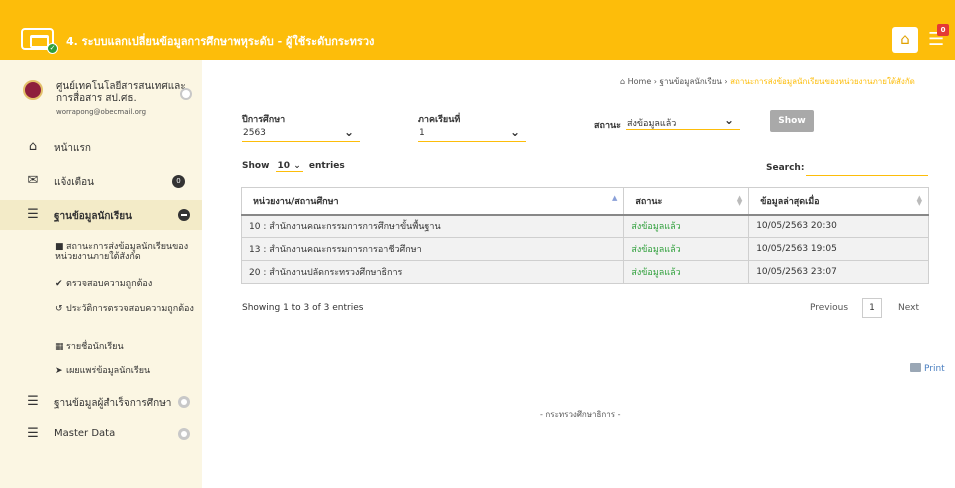 The height and width of the screenshot is (488, 955). I want to click on next-page-button: Next, so click(908, 308).